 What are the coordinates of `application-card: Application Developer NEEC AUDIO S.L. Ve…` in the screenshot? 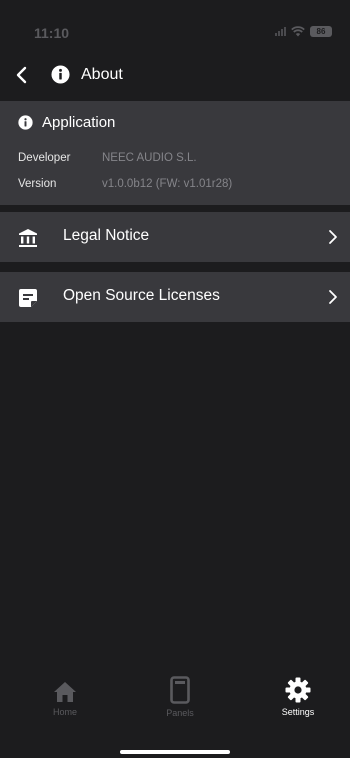 It's located at (175, 153).